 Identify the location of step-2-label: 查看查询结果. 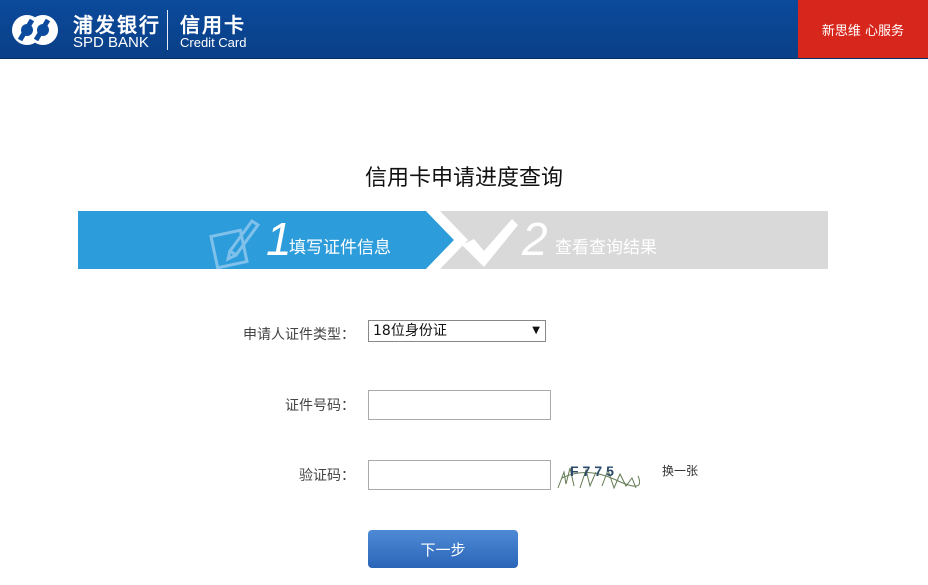
(606, 248).